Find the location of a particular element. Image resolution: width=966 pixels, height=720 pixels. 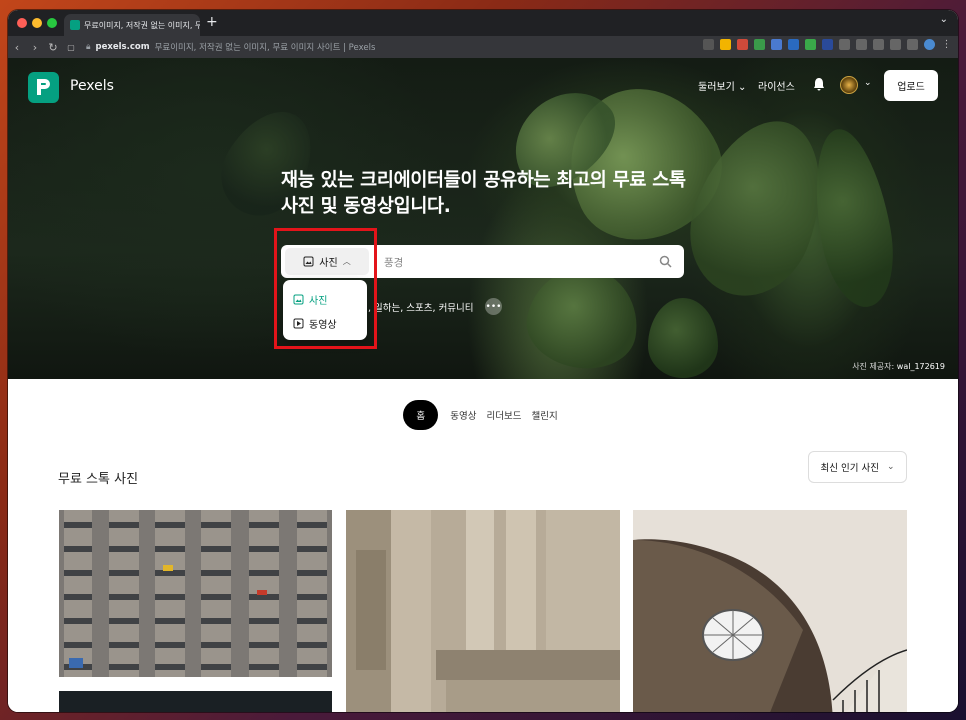

sort-dropdown: 최신 인기 사진 ⌄ is located at coordinates (857, 467).